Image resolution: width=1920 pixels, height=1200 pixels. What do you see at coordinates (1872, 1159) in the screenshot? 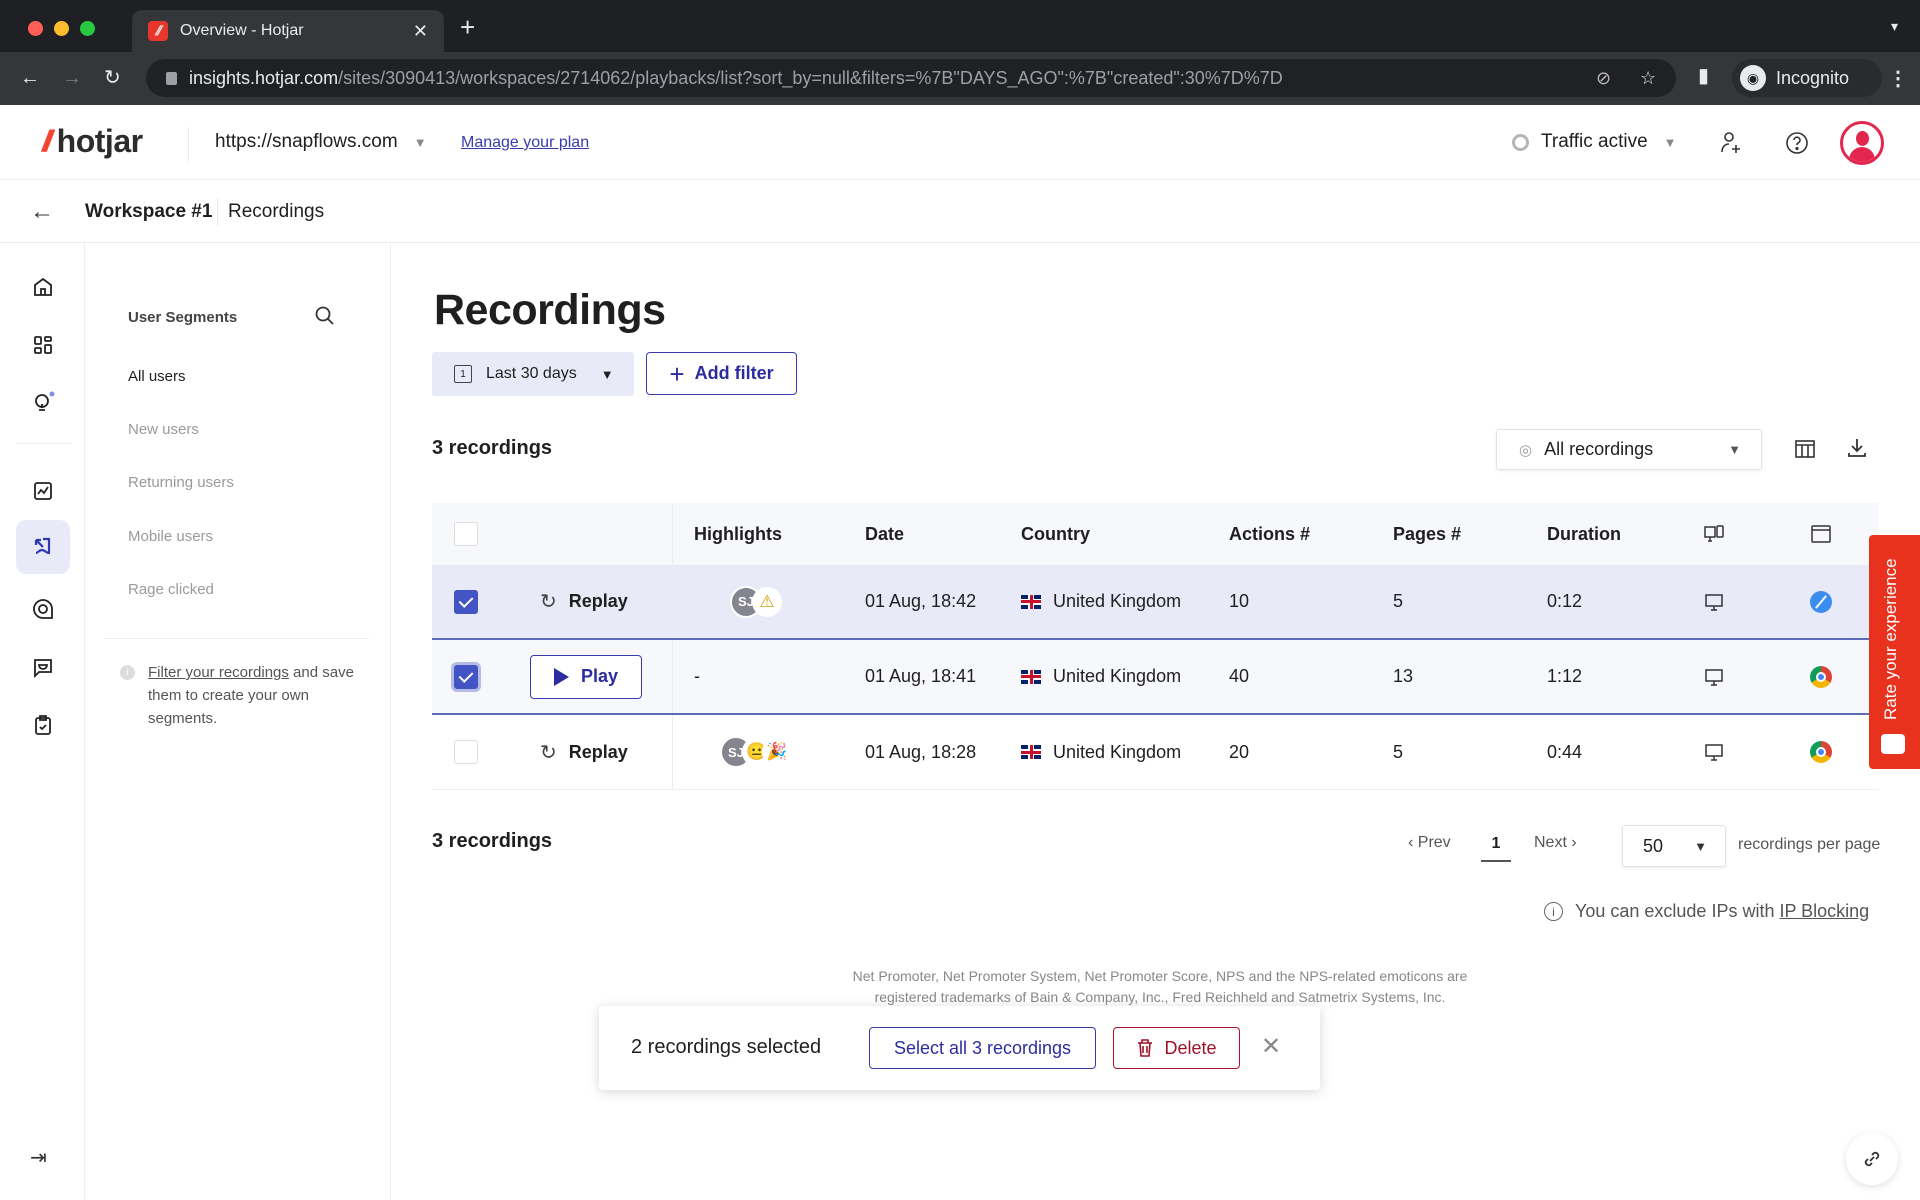
I see `copy-link-button` at bounding box center [1872, 1159].